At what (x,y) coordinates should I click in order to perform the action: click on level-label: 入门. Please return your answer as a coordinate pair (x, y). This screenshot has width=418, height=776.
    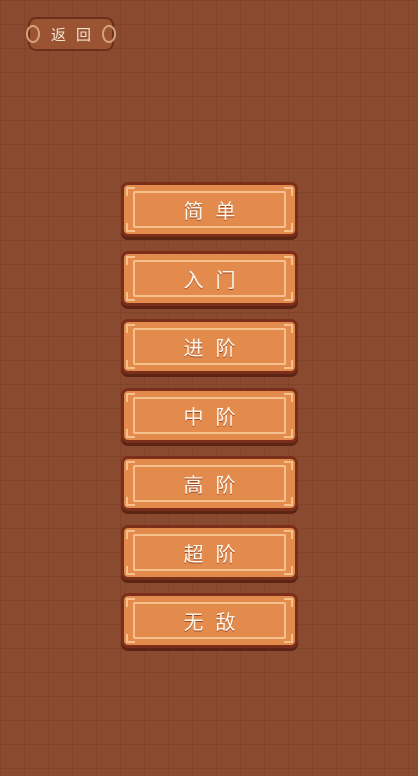
    Looking at the image, I should click on (215, 279).